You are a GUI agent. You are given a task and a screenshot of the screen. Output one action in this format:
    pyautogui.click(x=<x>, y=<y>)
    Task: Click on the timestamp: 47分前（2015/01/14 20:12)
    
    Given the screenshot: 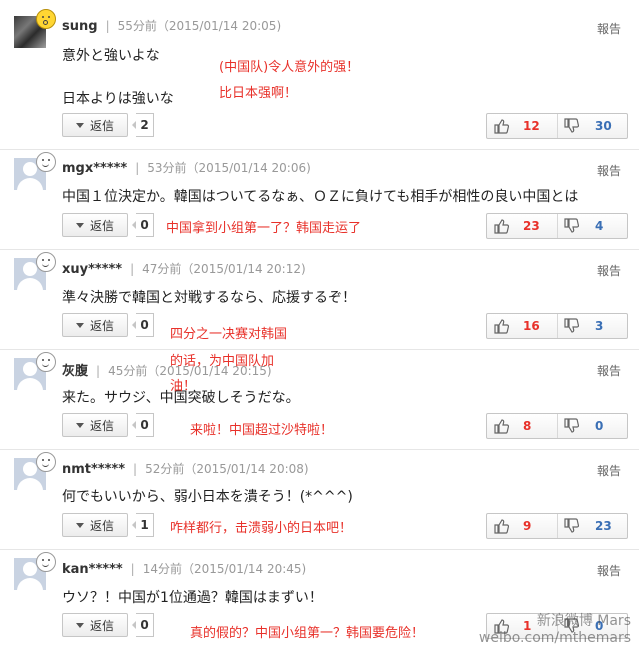 What is the action you would take?
    pyautogui.click(x=224, y=269)
    